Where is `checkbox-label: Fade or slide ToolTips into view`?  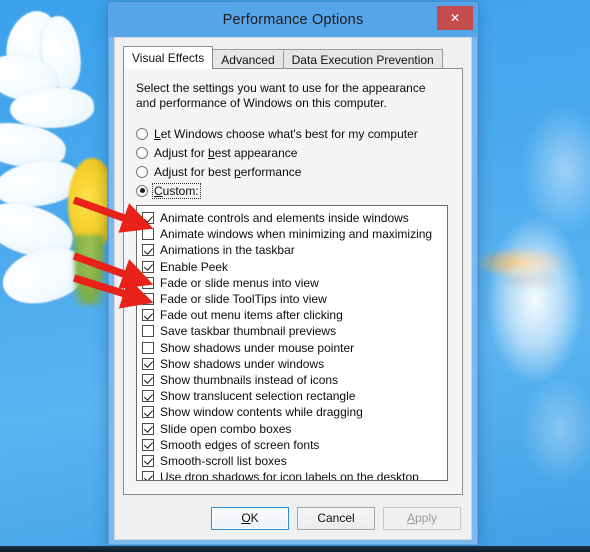 checkbox-label: Fade or slide ToolTips into view is located at coordinates (243, 299).